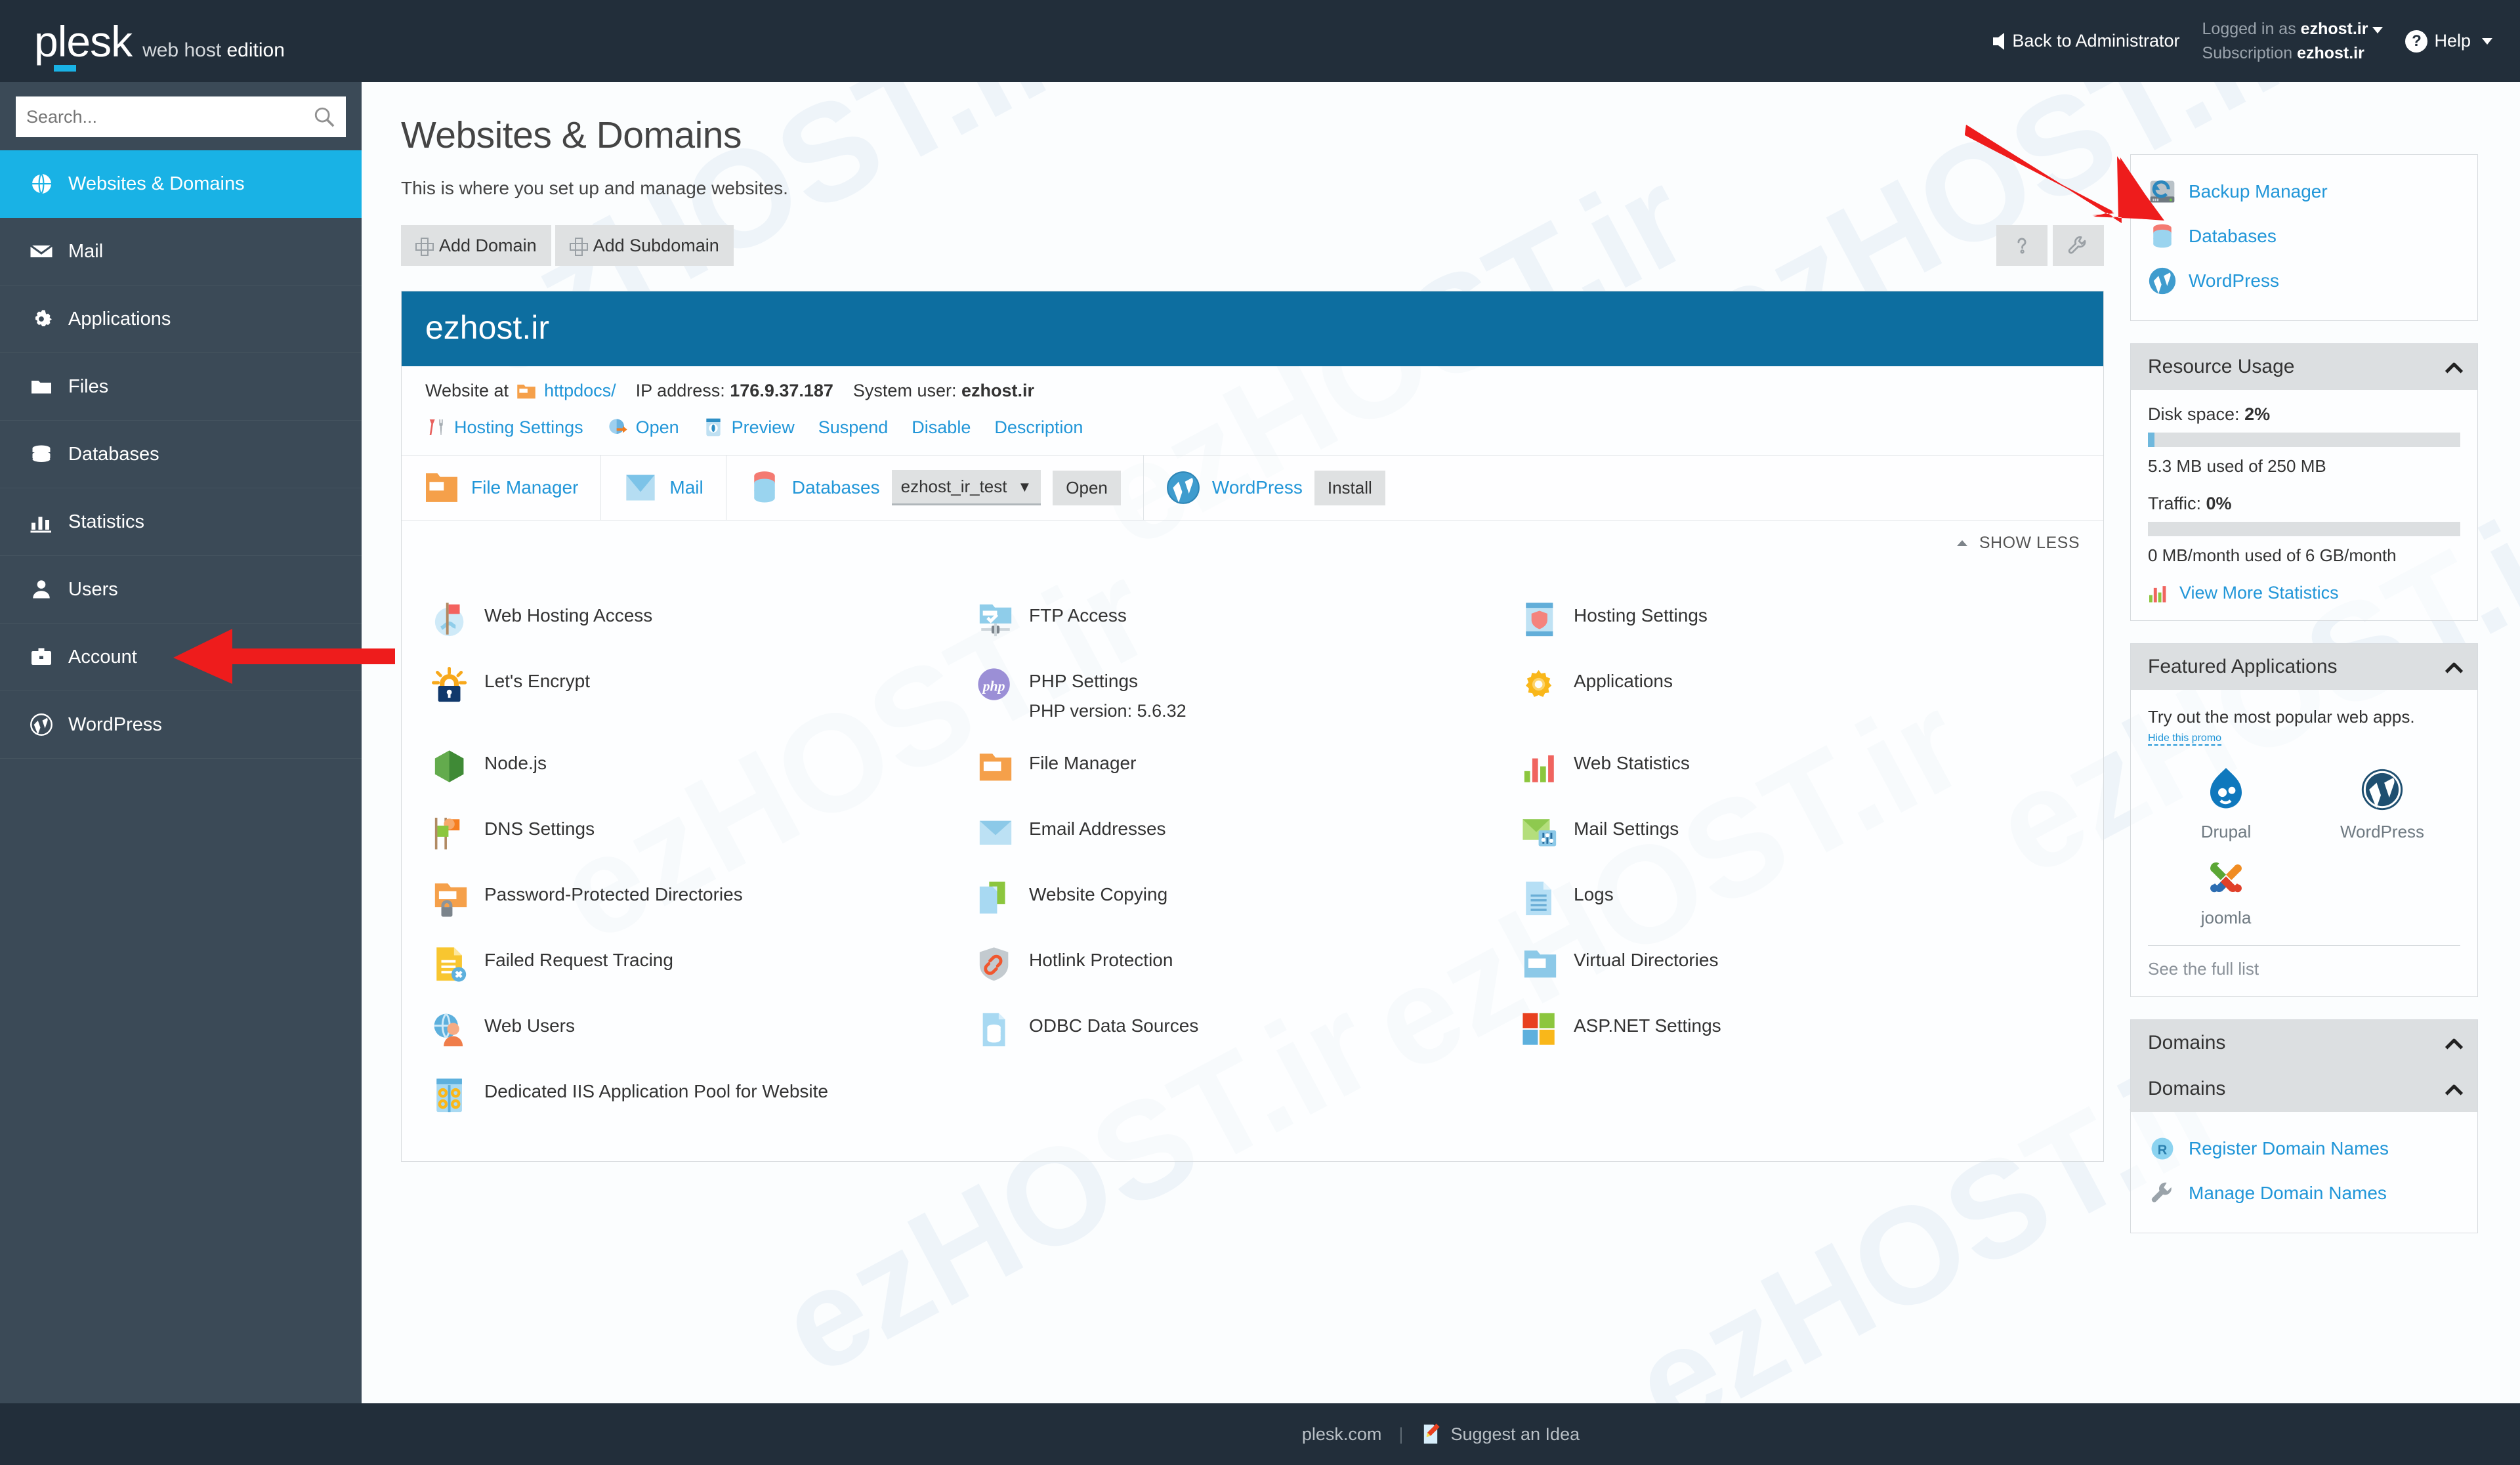 This screenshot has height=1465, width=2520. What do you see at coordinates (704, 968) in the screenshot?
I see `grid-item-failed-request-tracing: Failed Request Tracing` at bounding box center [704, 968].